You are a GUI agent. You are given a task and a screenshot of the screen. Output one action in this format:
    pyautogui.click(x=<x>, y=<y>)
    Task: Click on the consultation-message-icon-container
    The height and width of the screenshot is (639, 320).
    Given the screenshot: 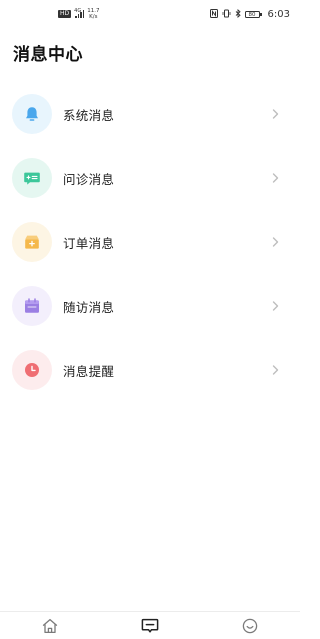 What is the action you would take?
    pyautogui.click(x=32, y=178)
    